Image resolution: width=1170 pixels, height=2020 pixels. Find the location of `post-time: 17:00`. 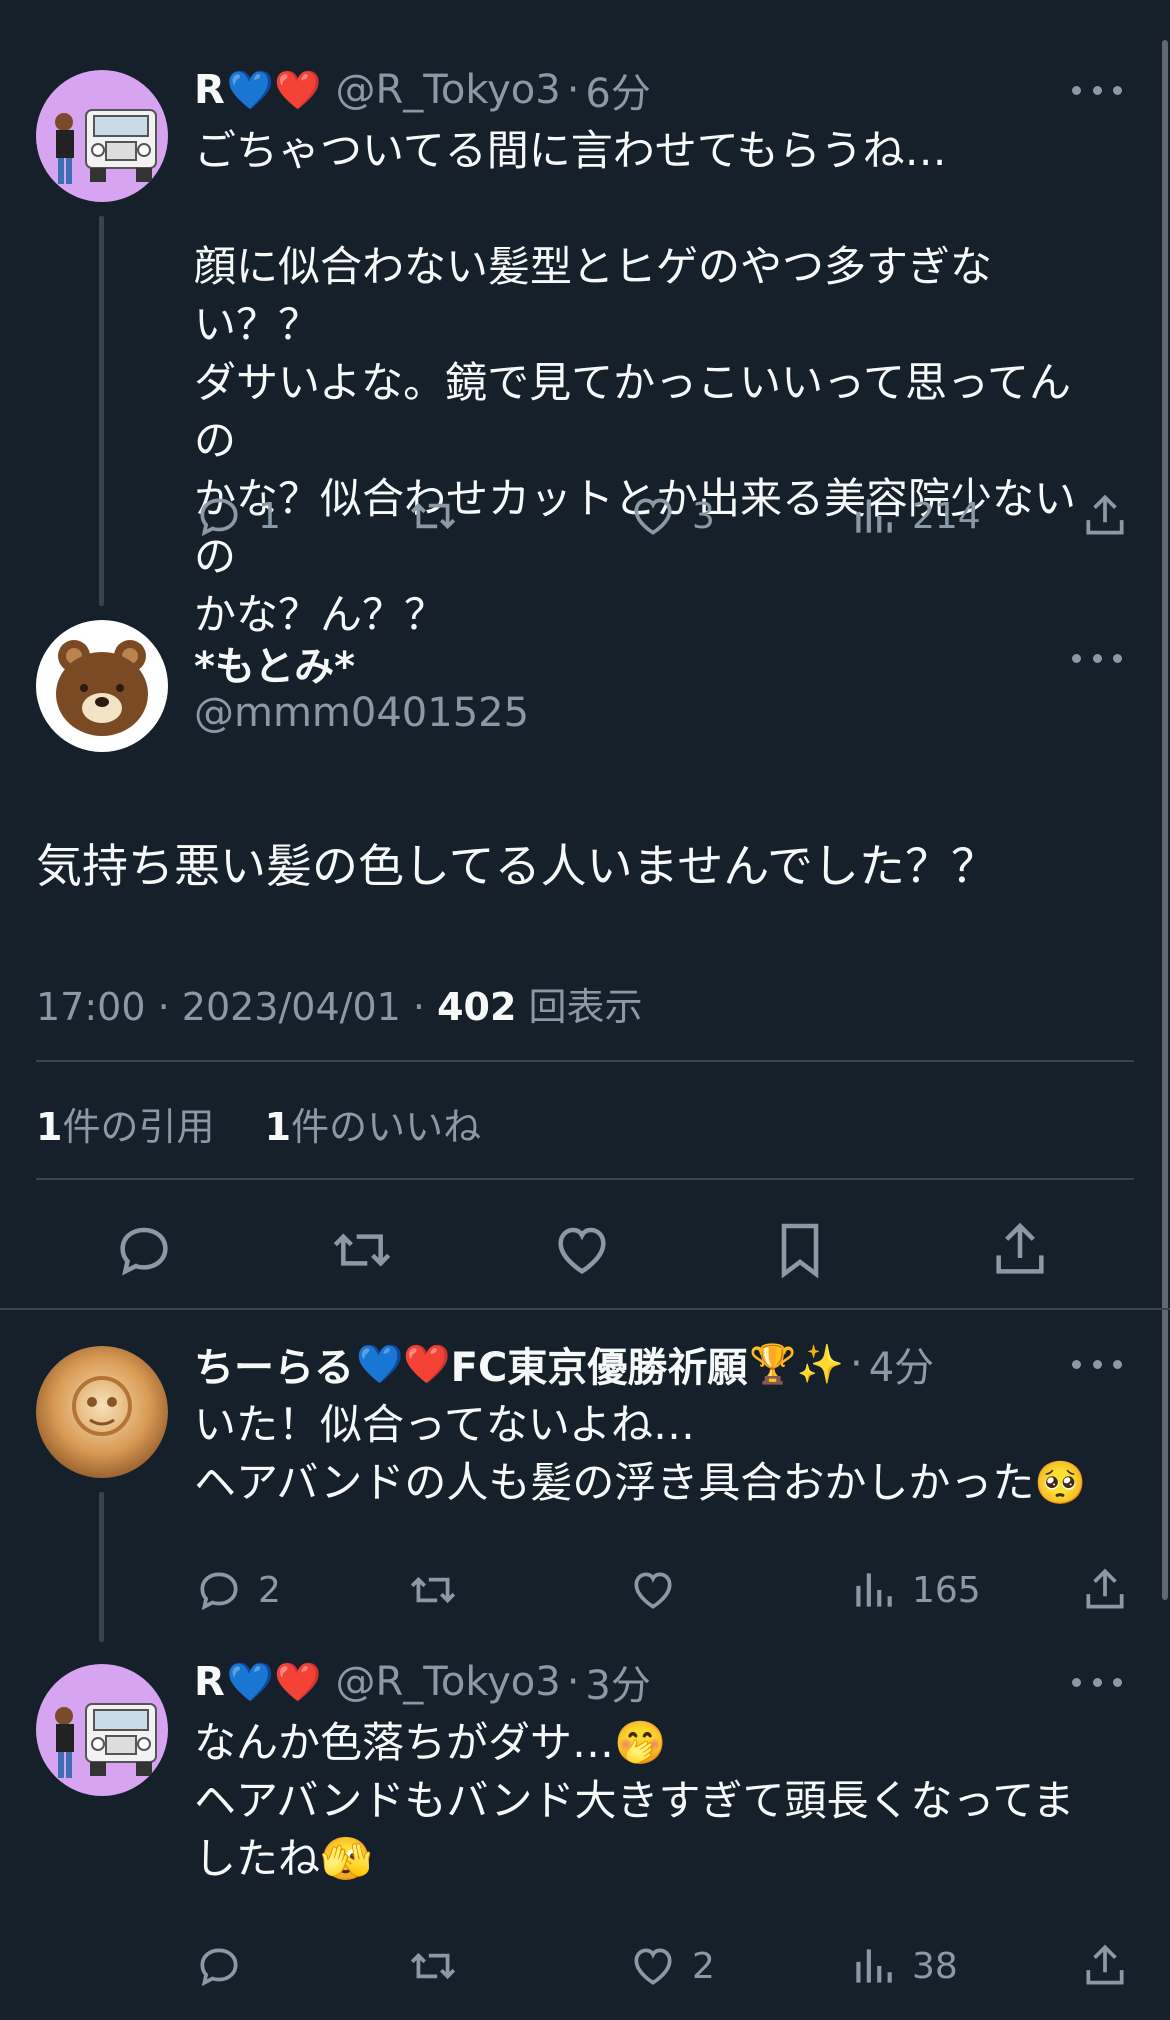

post-time: 17:00 is located at coordinates (91, 1007).